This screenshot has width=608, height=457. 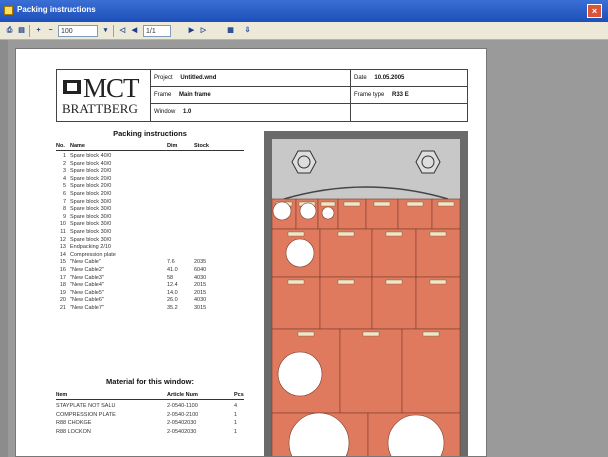 What do you see at coordinates (150, 432) in the screenshot?
I see `material-row: R88 LOCKON 2-05402030 1` at bounding box center [150, 432].